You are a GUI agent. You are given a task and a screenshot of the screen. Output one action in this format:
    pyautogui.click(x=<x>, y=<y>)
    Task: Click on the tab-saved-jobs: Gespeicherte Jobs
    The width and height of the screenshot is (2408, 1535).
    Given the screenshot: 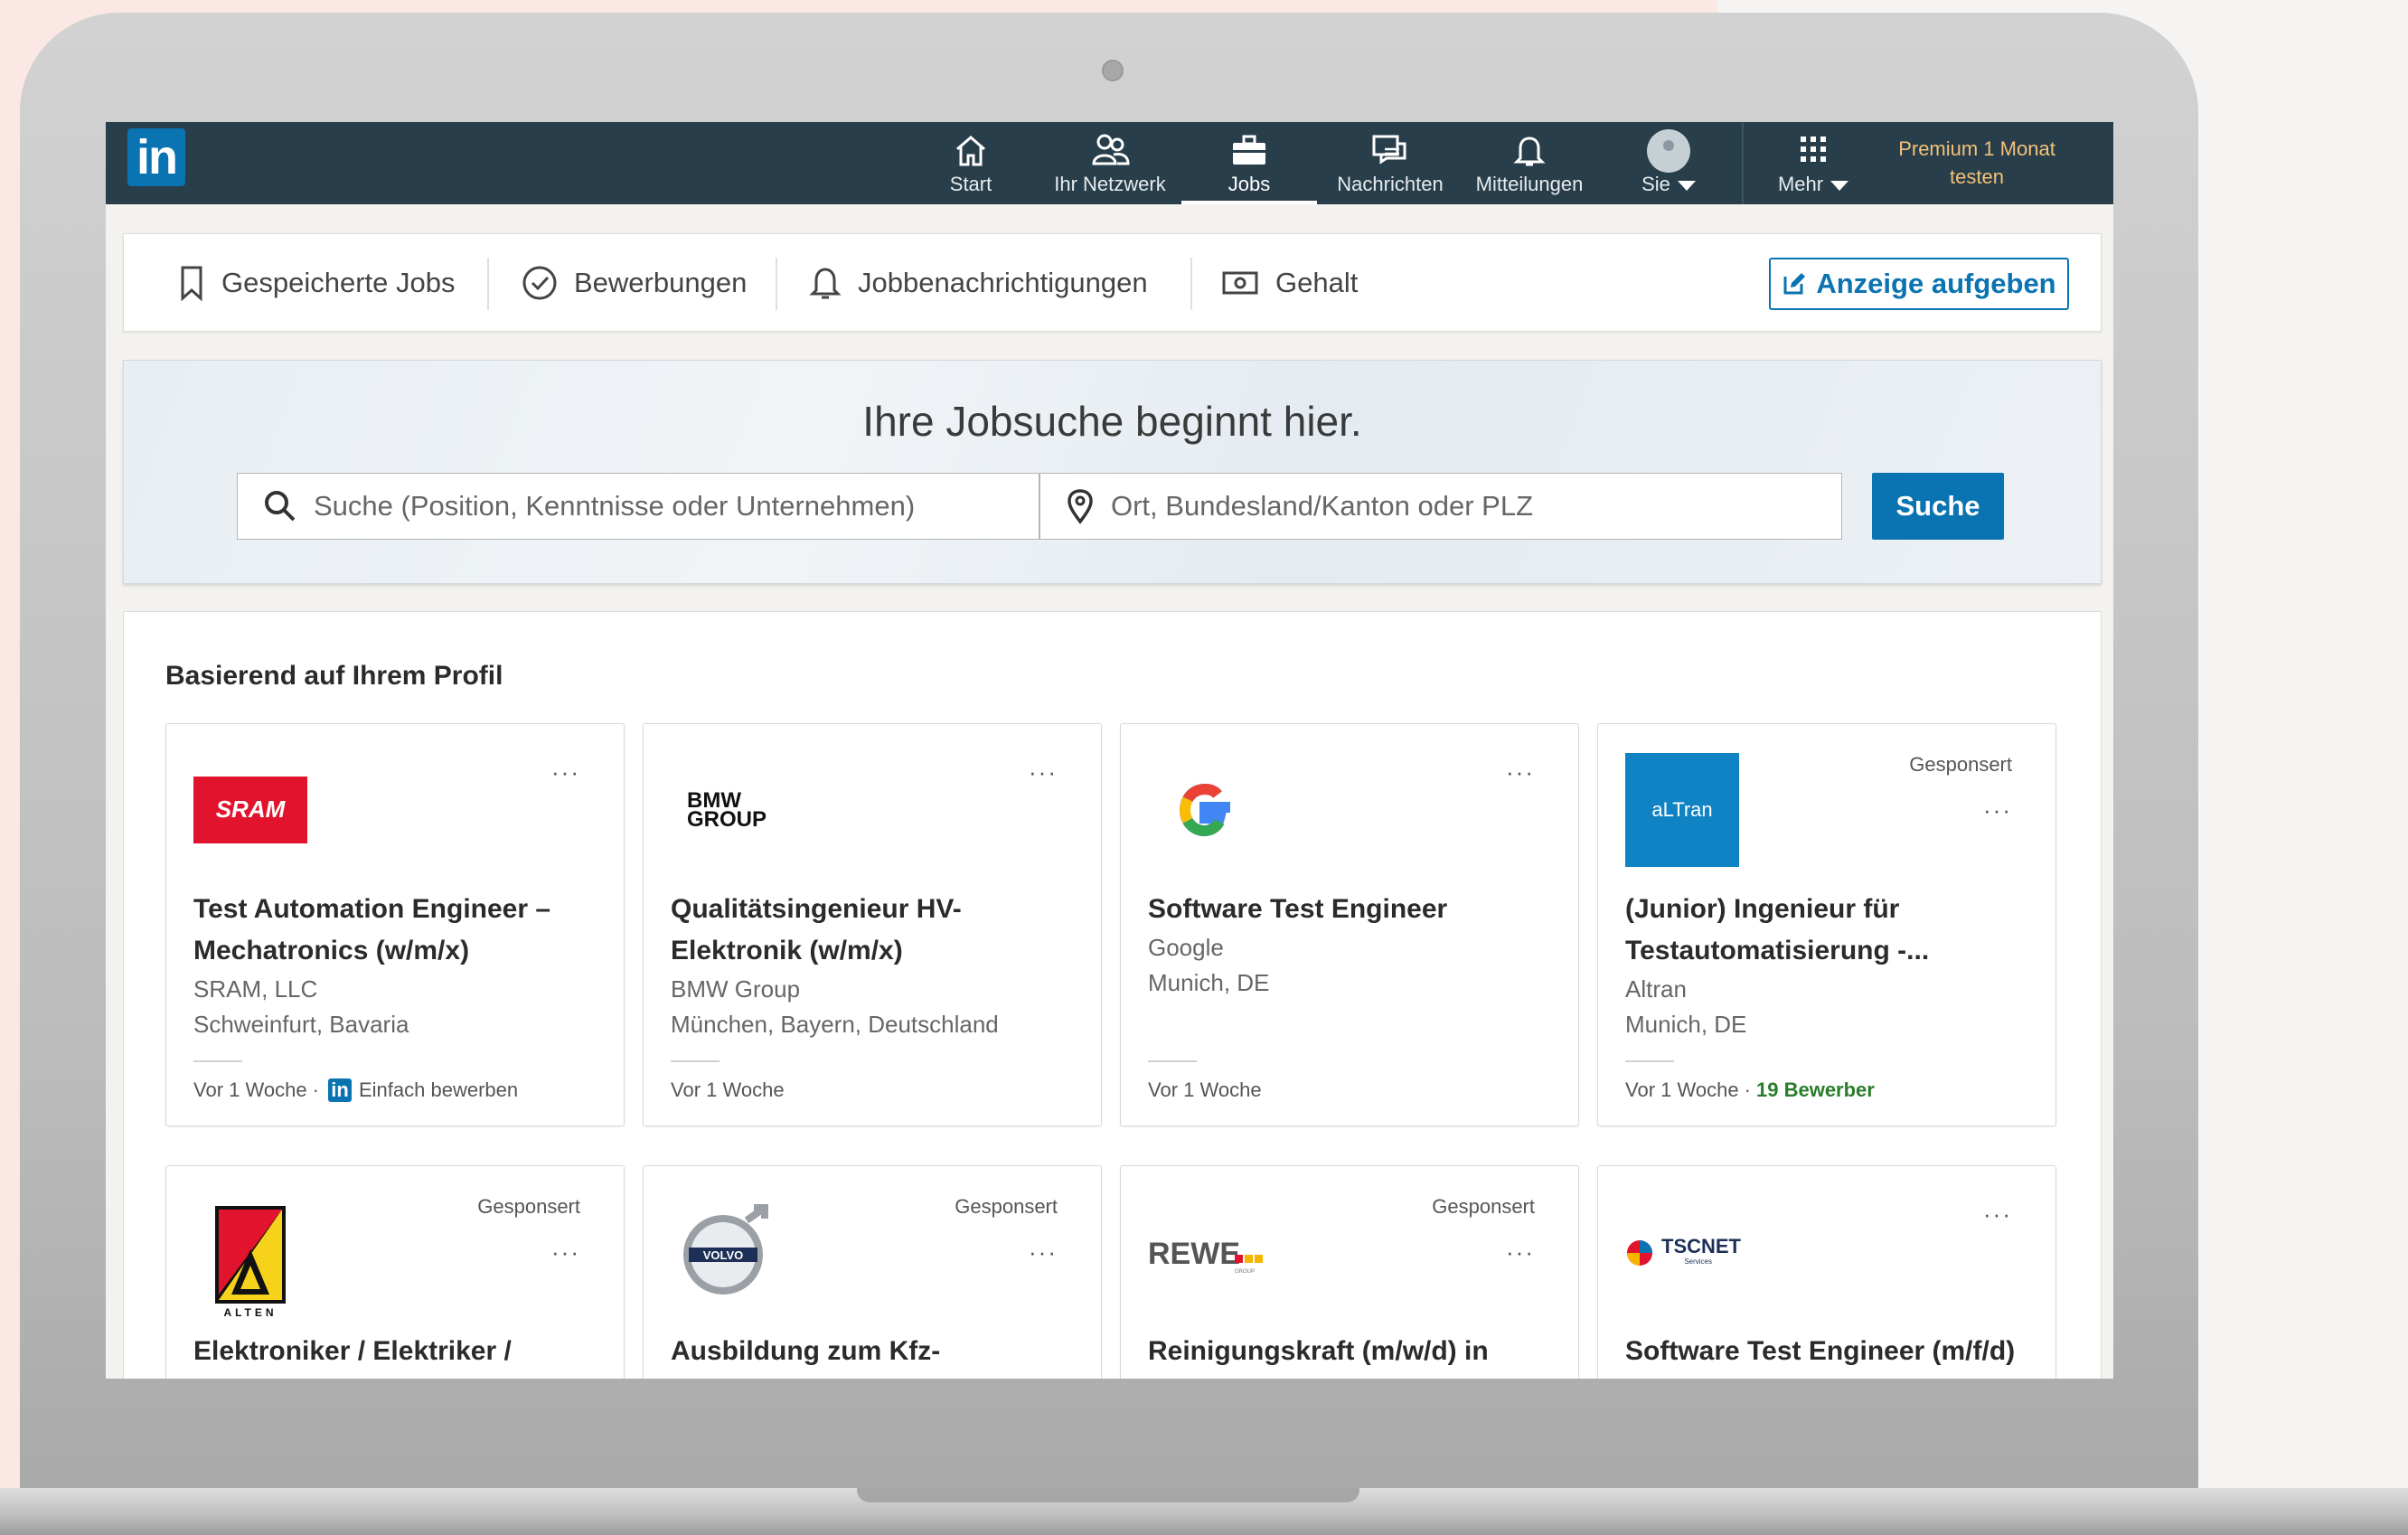 What is the action you would take?
    pyautogui.click(x=316, y=282)
    